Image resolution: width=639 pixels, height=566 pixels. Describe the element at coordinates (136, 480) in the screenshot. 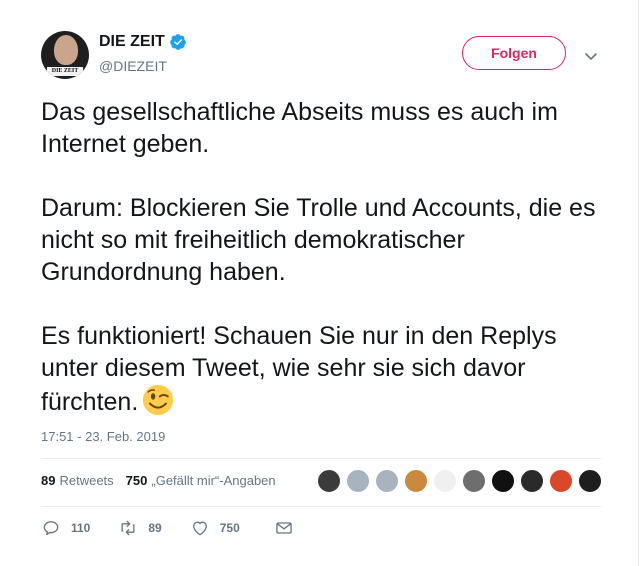

I see `likes-count: 750` at that location.